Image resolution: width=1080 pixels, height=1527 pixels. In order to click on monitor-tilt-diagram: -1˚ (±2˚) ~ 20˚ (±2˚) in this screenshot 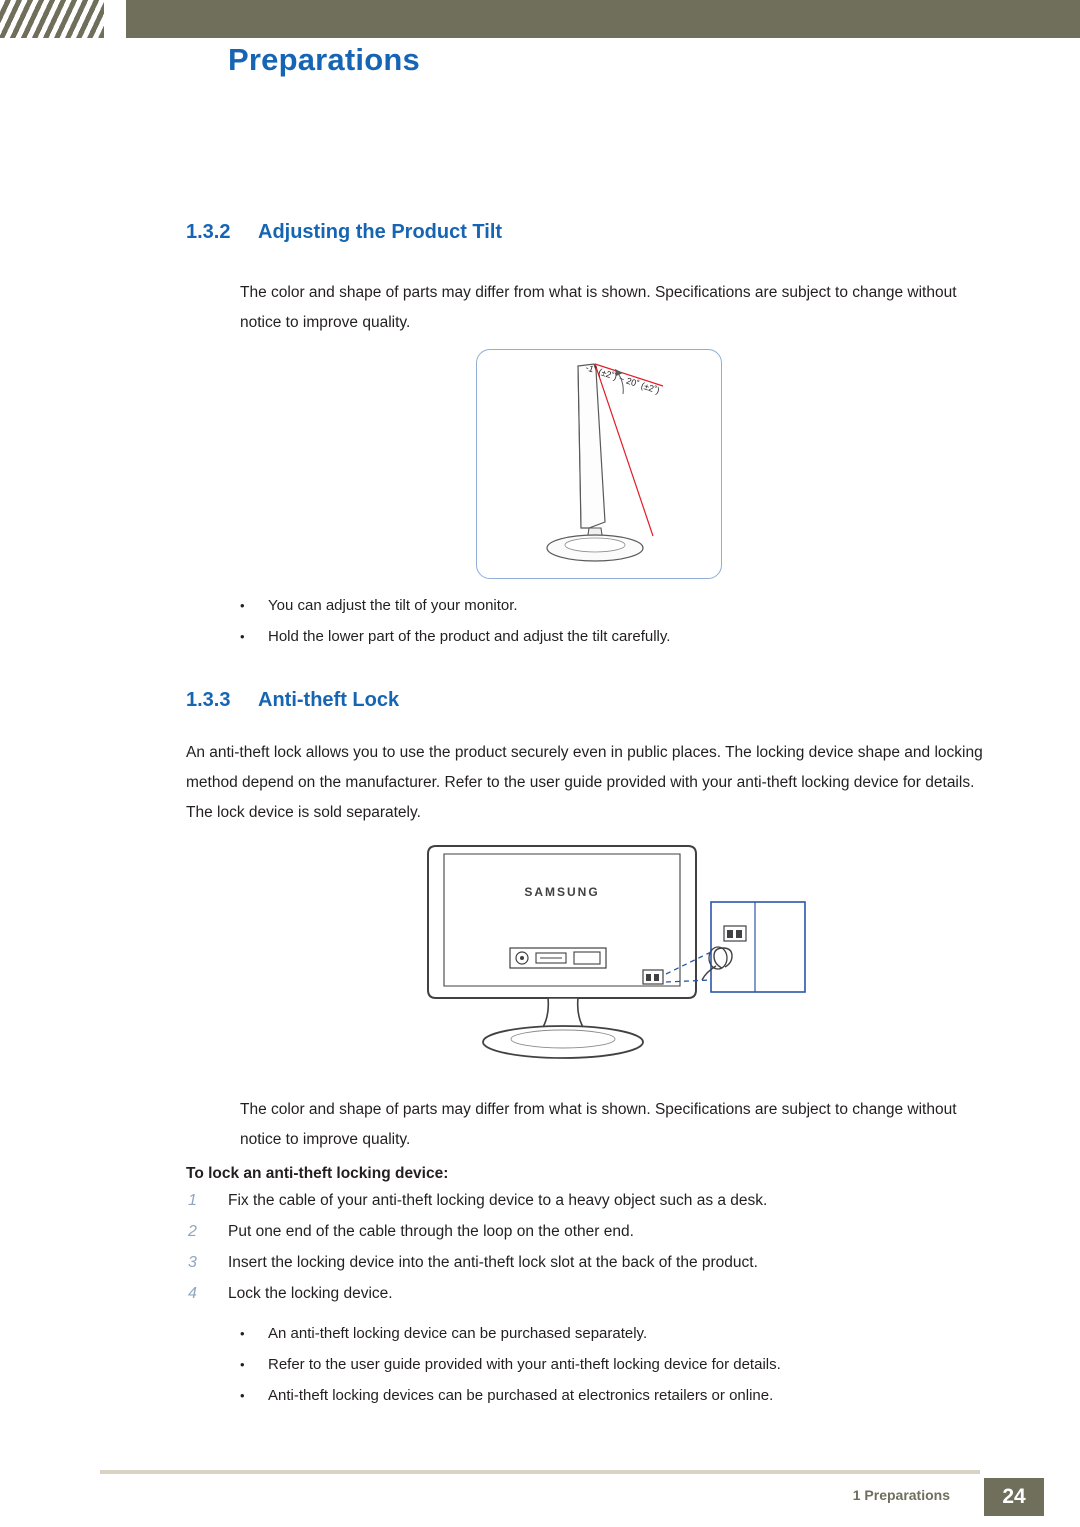, I will do `click(599, 464)`.